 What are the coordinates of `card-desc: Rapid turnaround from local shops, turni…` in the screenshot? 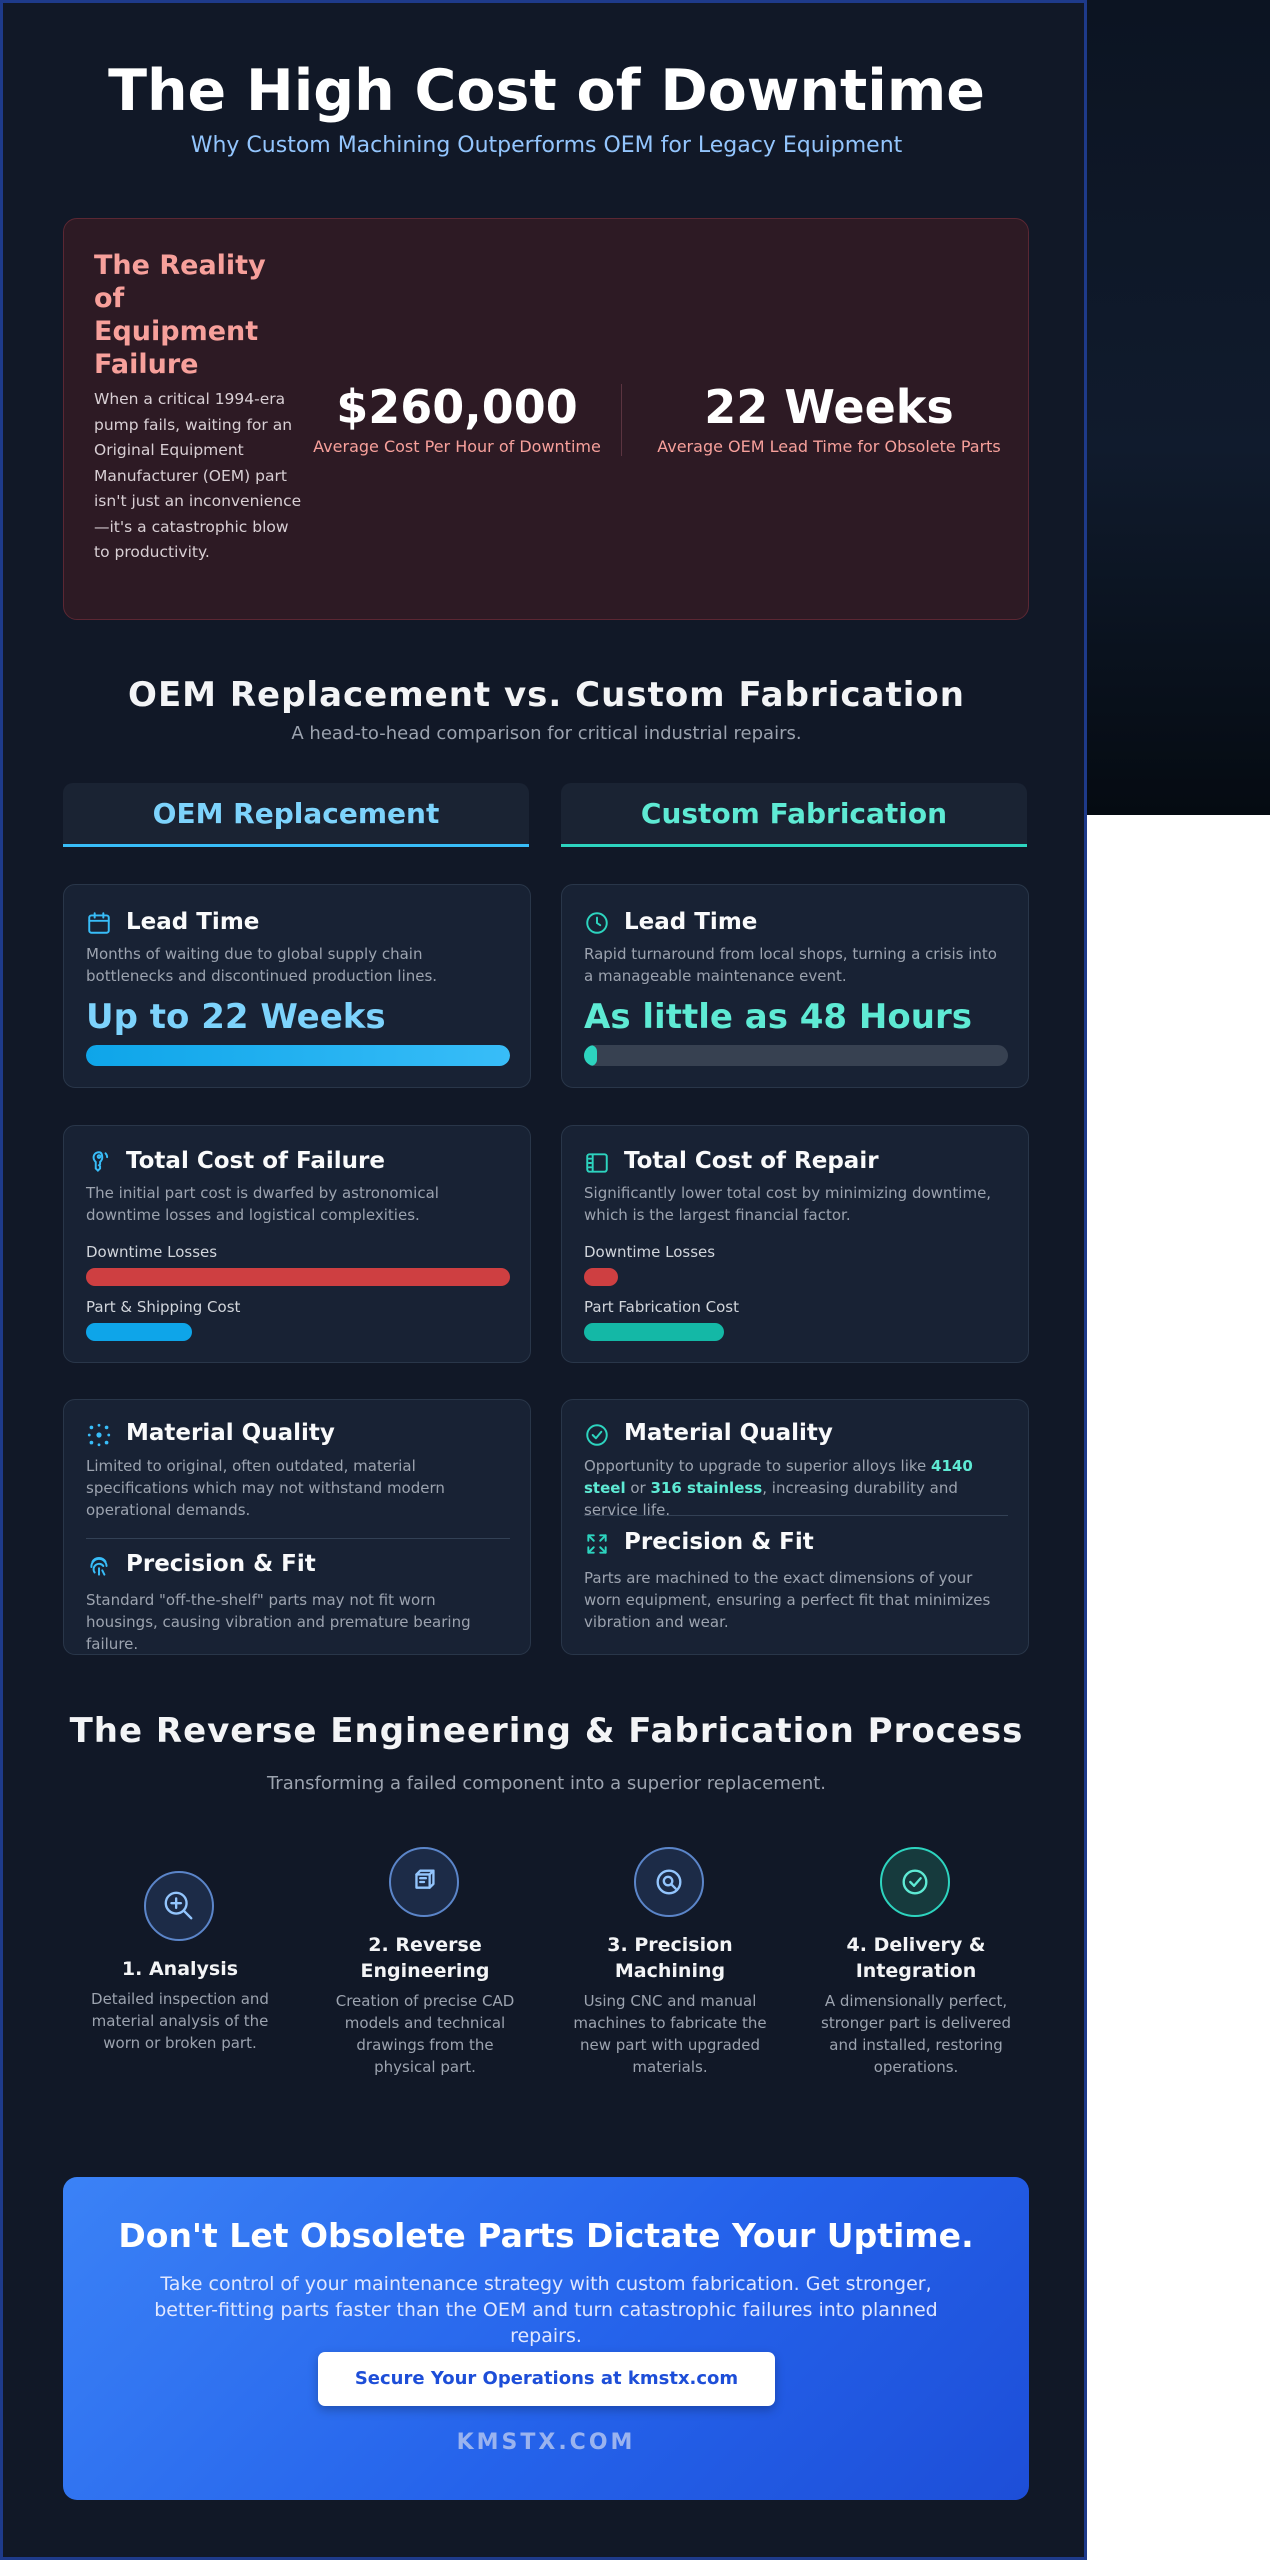 It's located at (790, 965).